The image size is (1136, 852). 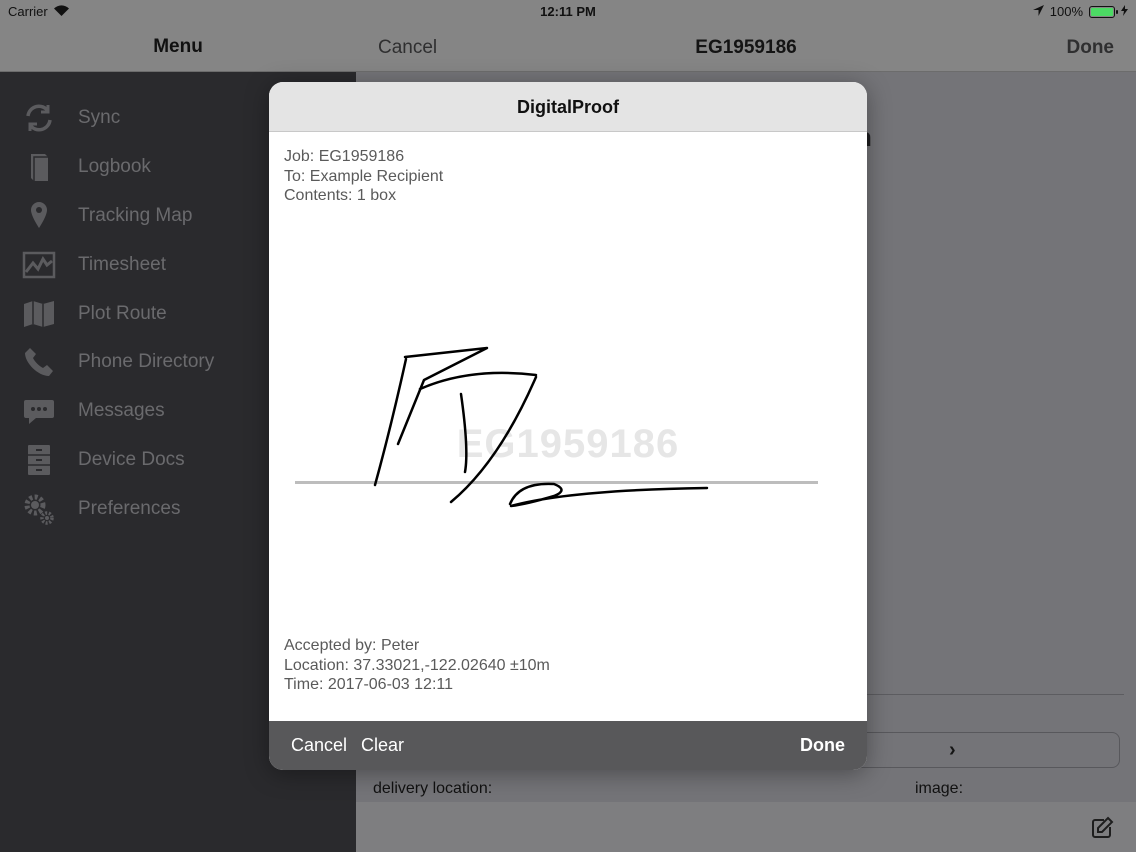 What do you see at coordinates (39, 167) in the screenshot?
I see `book-icon` at bounding box center [39, 167].